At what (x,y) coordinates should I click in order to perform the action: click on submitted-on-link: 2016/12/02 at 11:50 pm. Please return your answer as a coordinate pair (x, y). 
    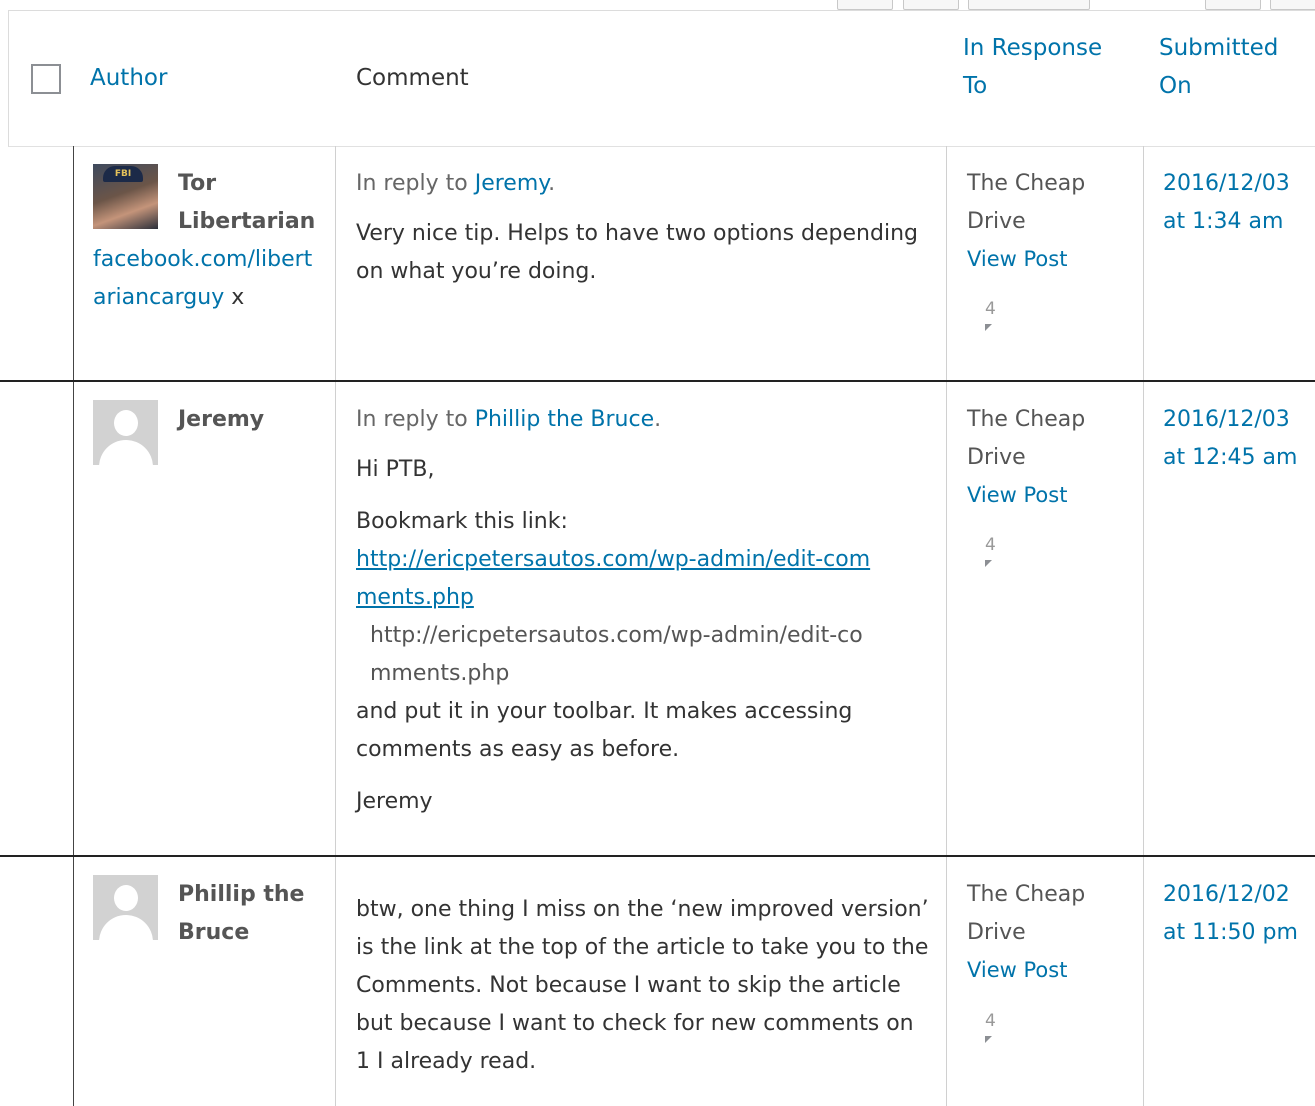
    Looking at the image, I should click on (1238, 914).